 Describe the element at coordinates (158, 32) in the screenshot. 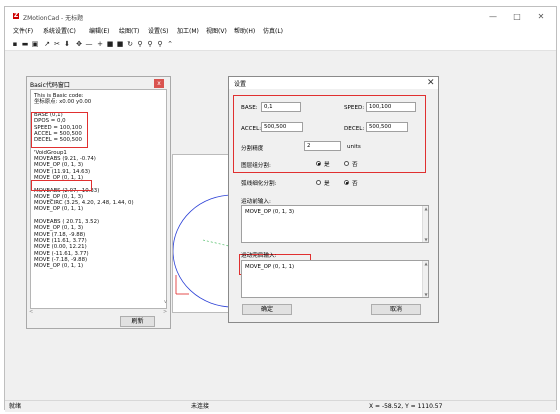

I see `menu-settings: 设置(S)` at that location.